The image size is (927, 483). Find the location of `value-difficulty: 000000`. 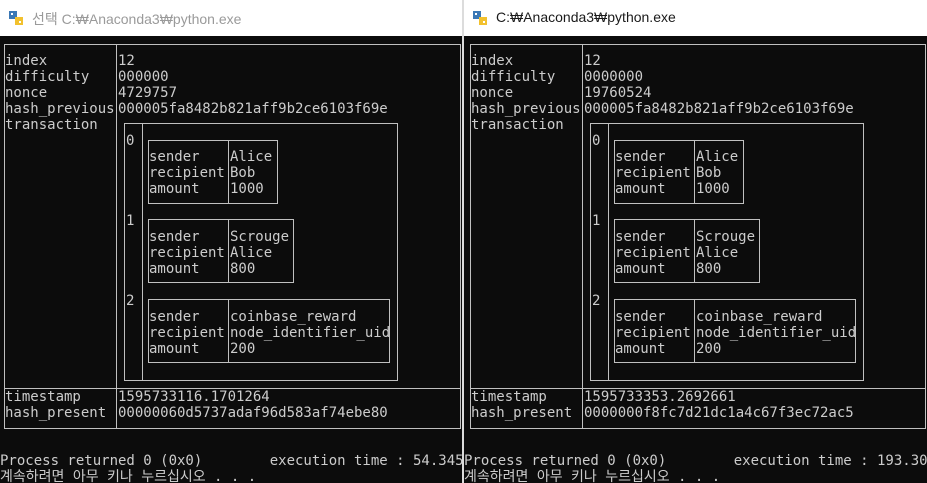

value-difficulty: 000000 is located at coordinates (143, 77).